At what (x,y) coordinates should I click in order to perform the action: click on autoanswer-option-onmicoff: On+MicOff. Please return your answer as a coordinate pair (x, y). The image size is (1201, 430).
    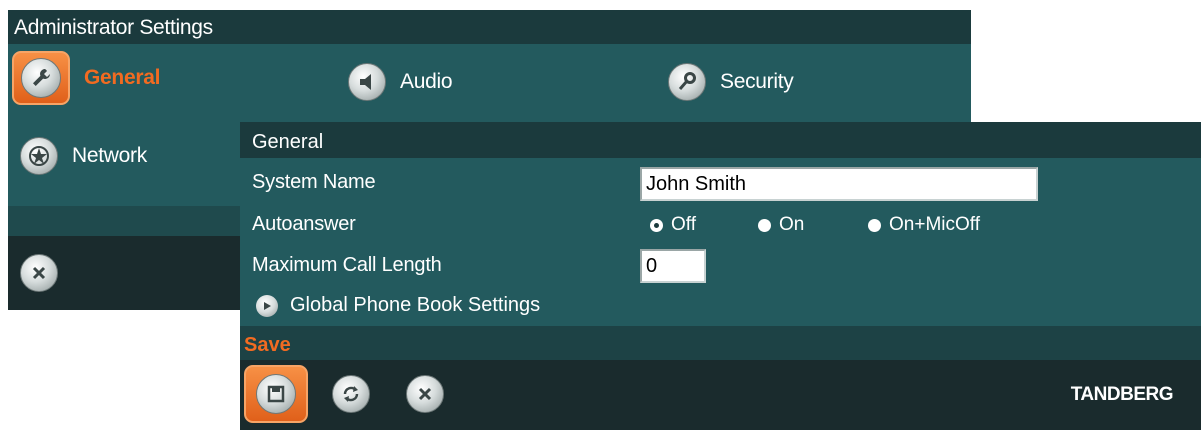
    Looking at the image, I should click on (924, 225).